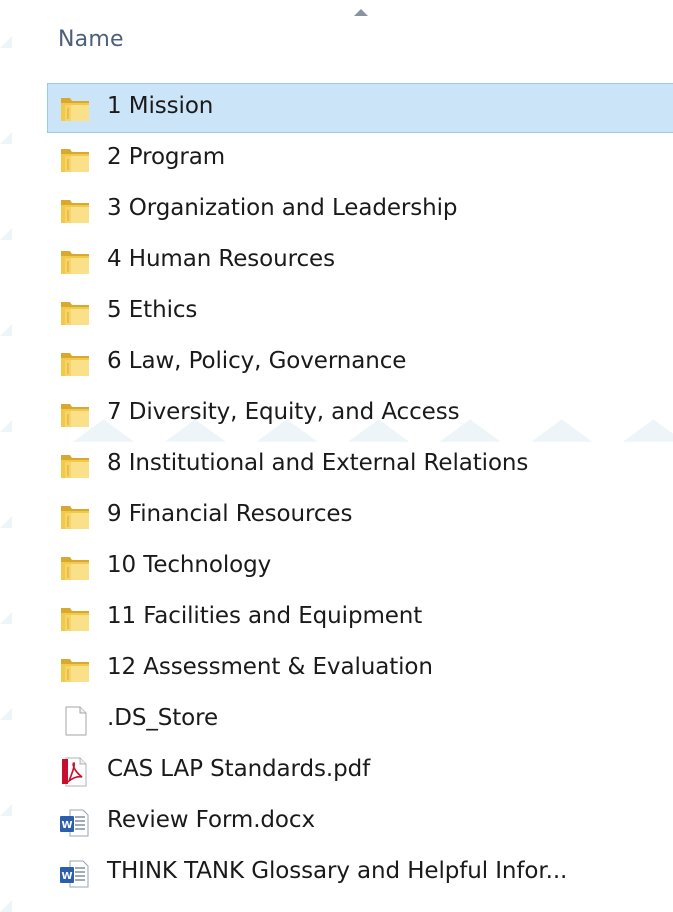 The height and width of the screenshot is (912, 673). I want to click on folder-row: 6 Law, Policy, Governance, so click(360, 363).